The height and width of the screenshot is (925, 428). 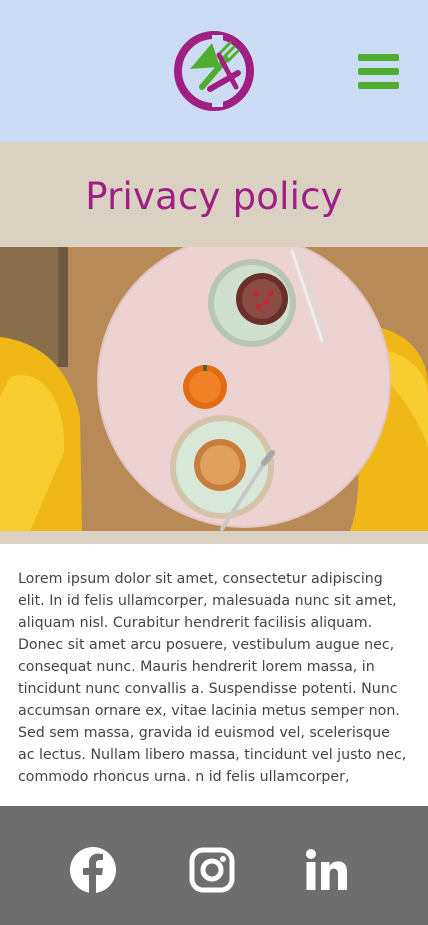 I want to click on linkedin-icon, so click(x=326, y=870).